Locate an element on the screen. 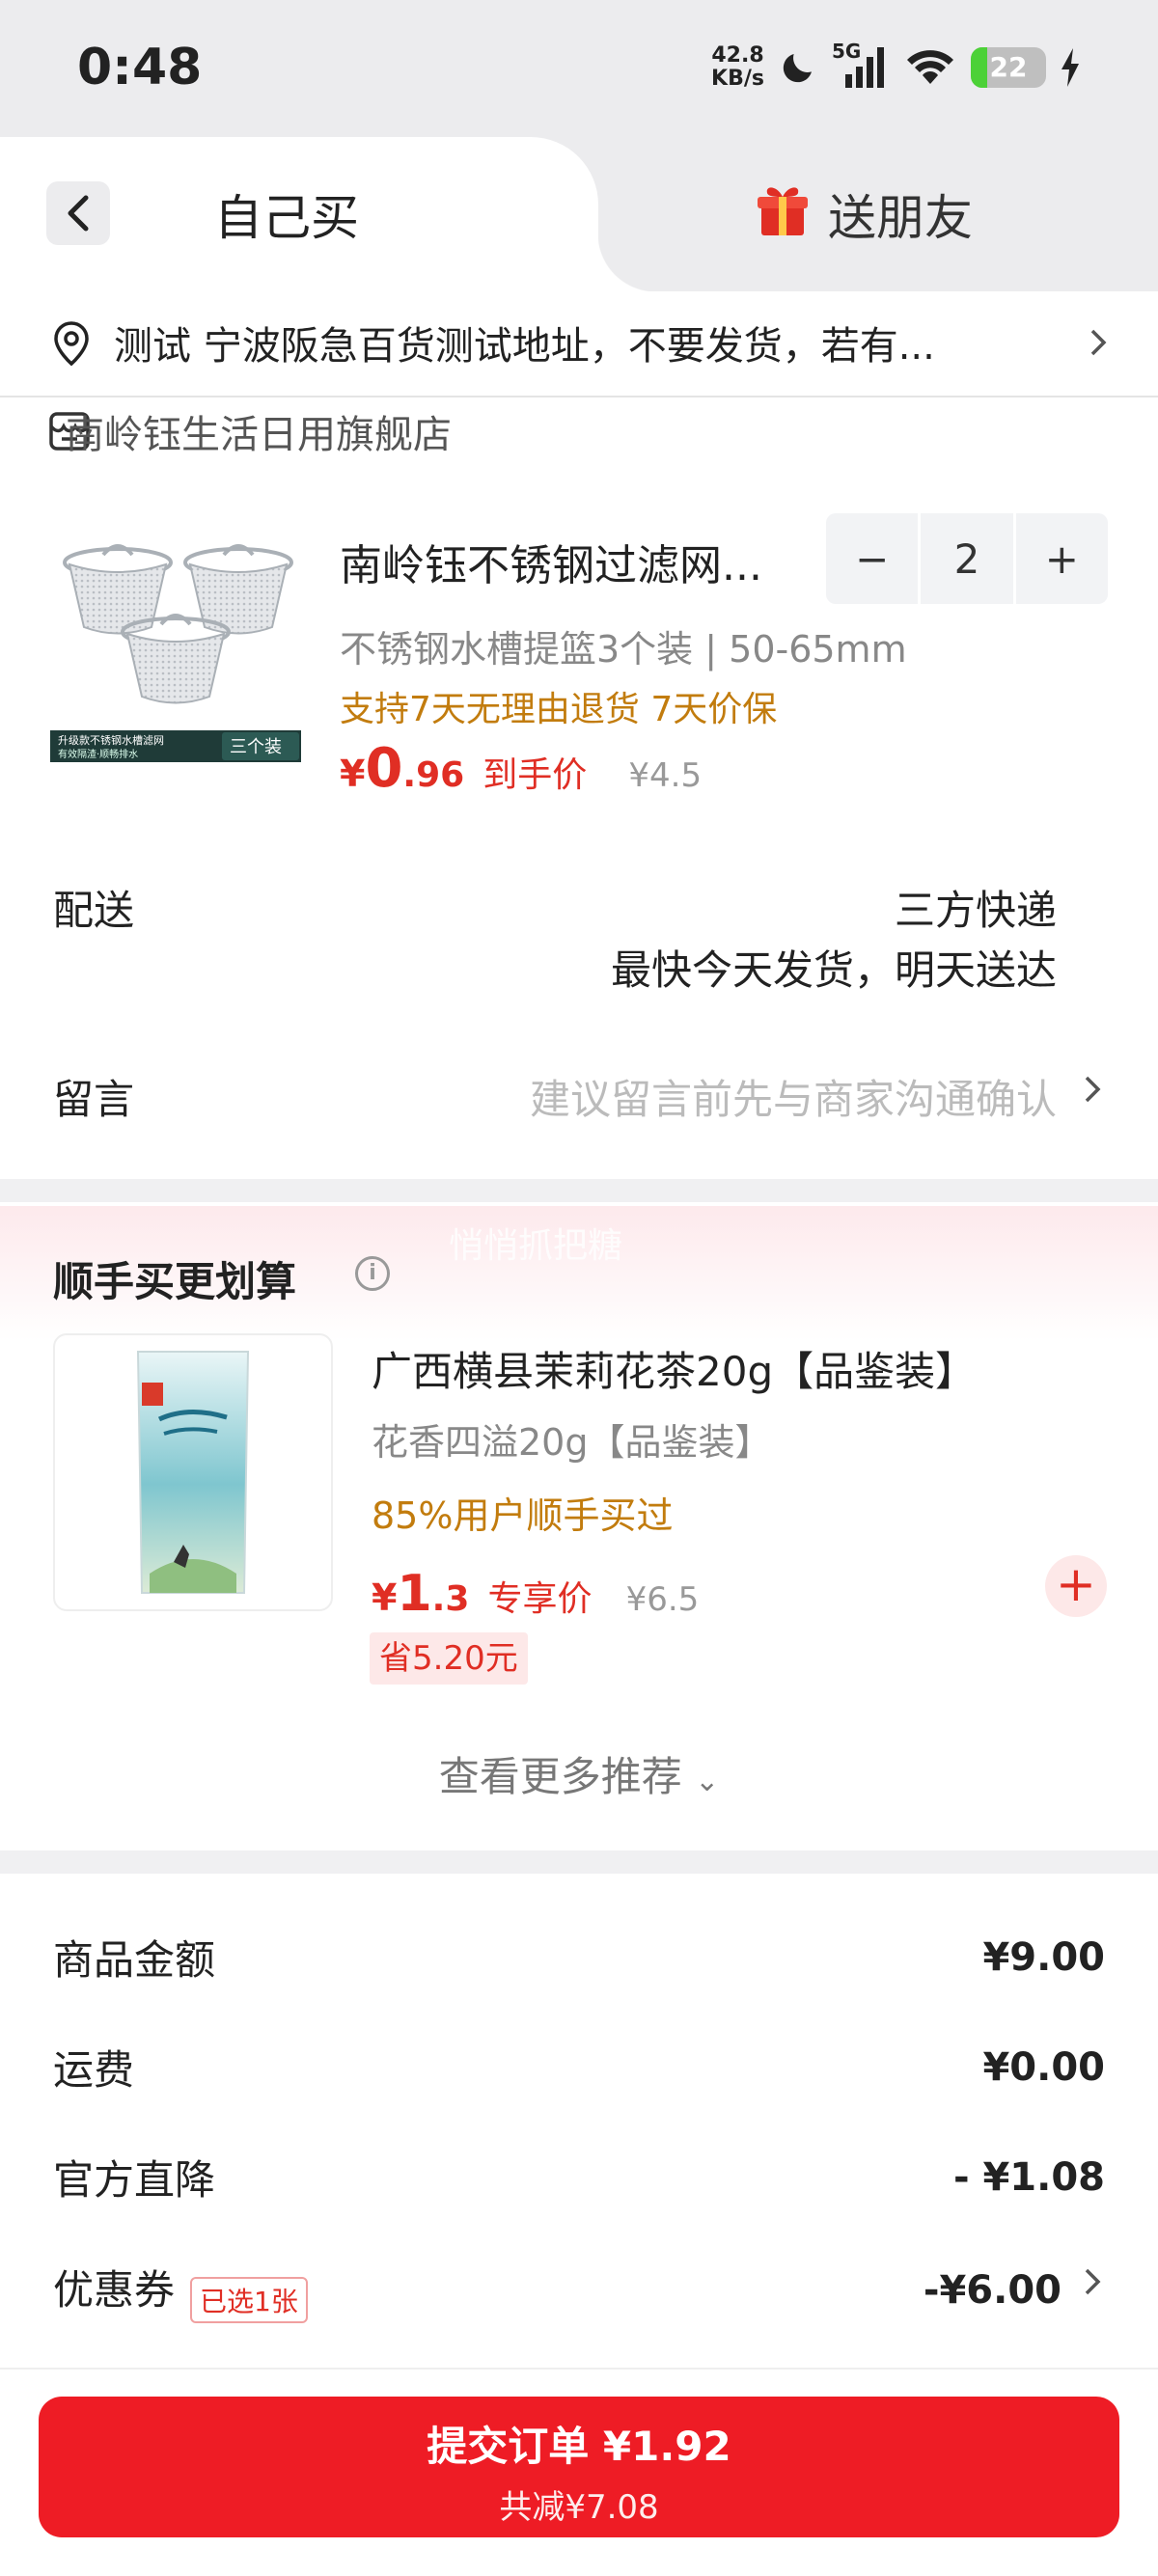  coupon-value: -¥6.00 is located at coordinates (993, 2290).